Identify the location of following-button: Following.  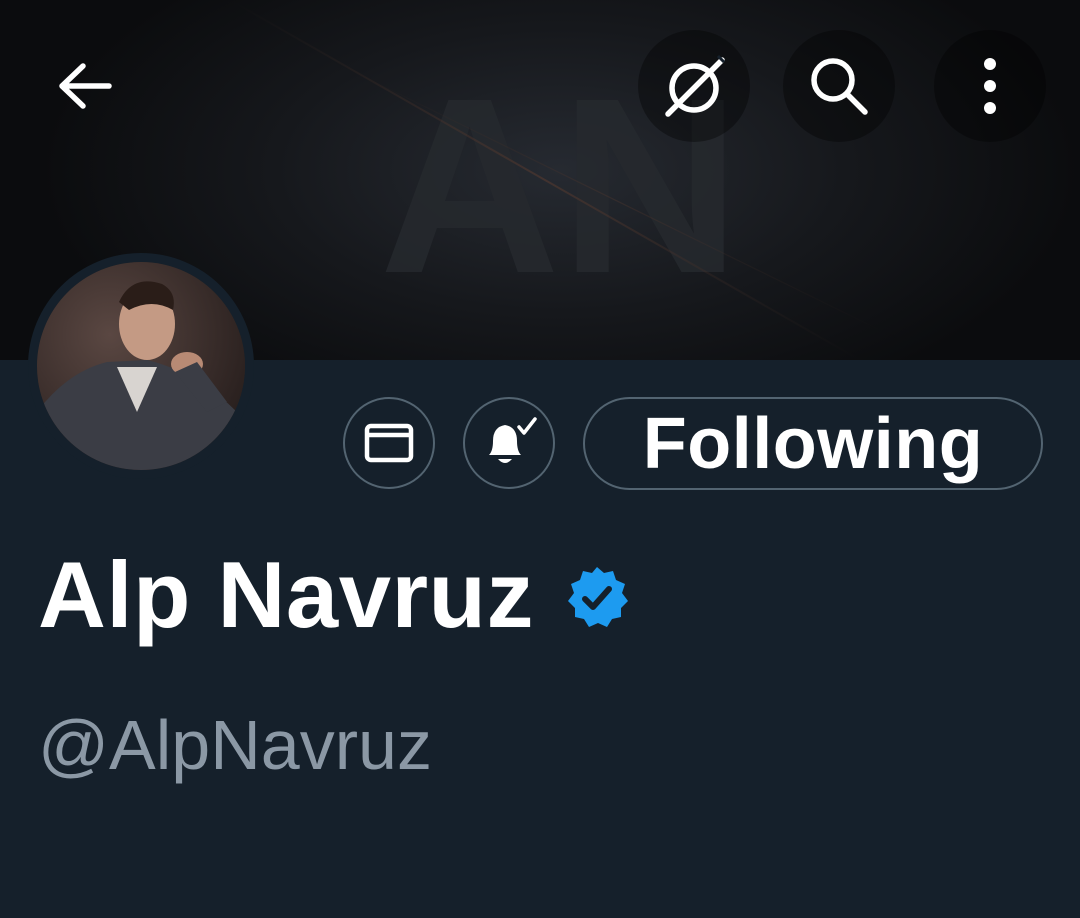
(813, 443).